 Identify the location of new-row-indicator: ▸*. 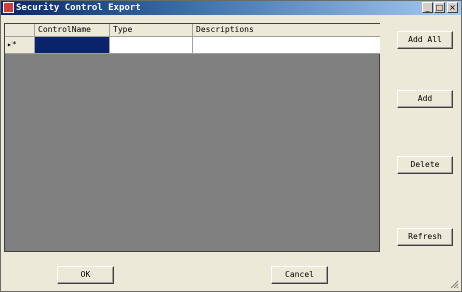
(20, 45).